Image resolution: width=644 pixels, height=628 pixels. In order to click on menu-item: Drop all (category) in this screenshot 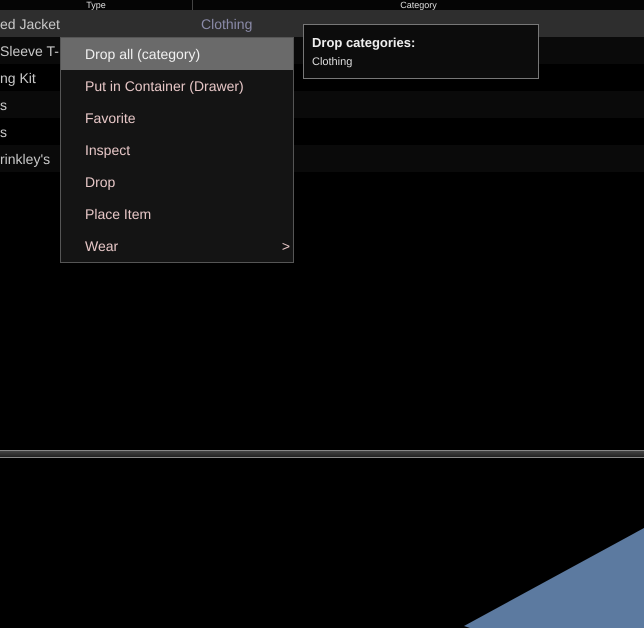, I will do `click(177, 54)`.